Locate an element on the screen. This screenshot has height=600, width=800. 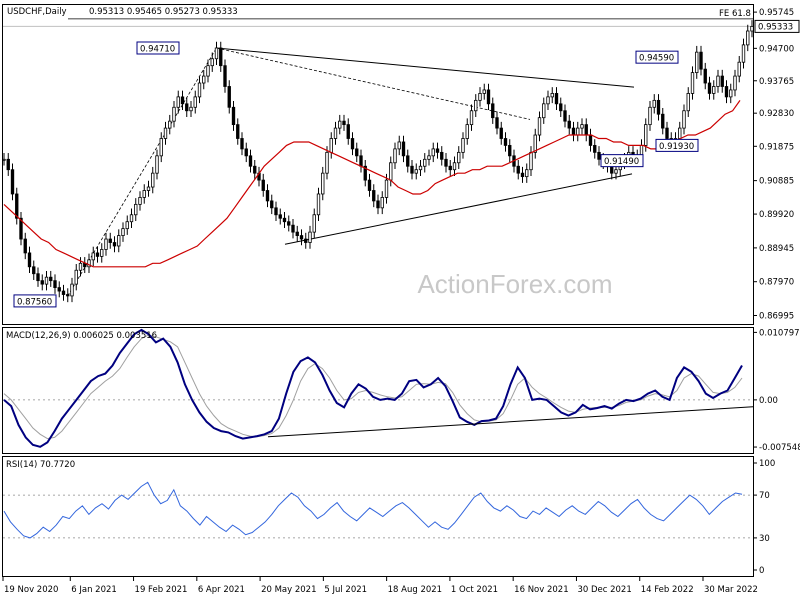
date-tick-label: 14 Feb 2022 is located at coordinates (667, 590).